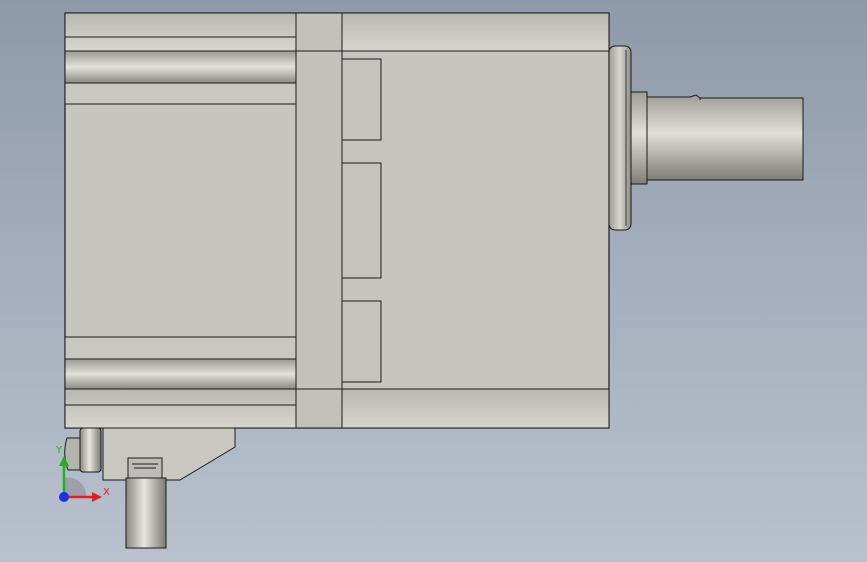 The height and width of the screenshot is (562, 867). I want to click on top-fin-lower, so click(180, 93).